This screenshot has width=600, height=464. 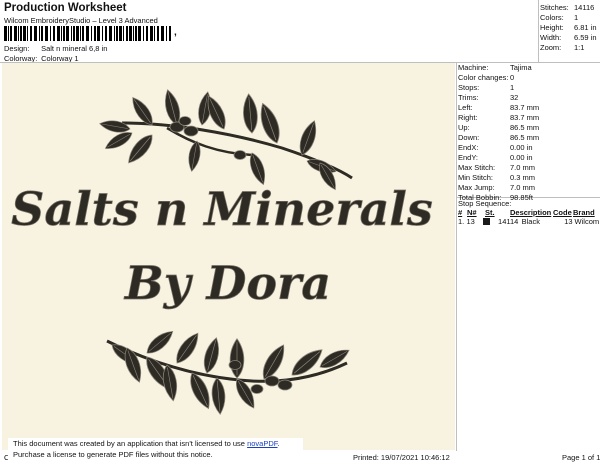 I want to click on printed-timestamp: Printed: 19/07/2021 10:46:12, so click(x=401, y=457).